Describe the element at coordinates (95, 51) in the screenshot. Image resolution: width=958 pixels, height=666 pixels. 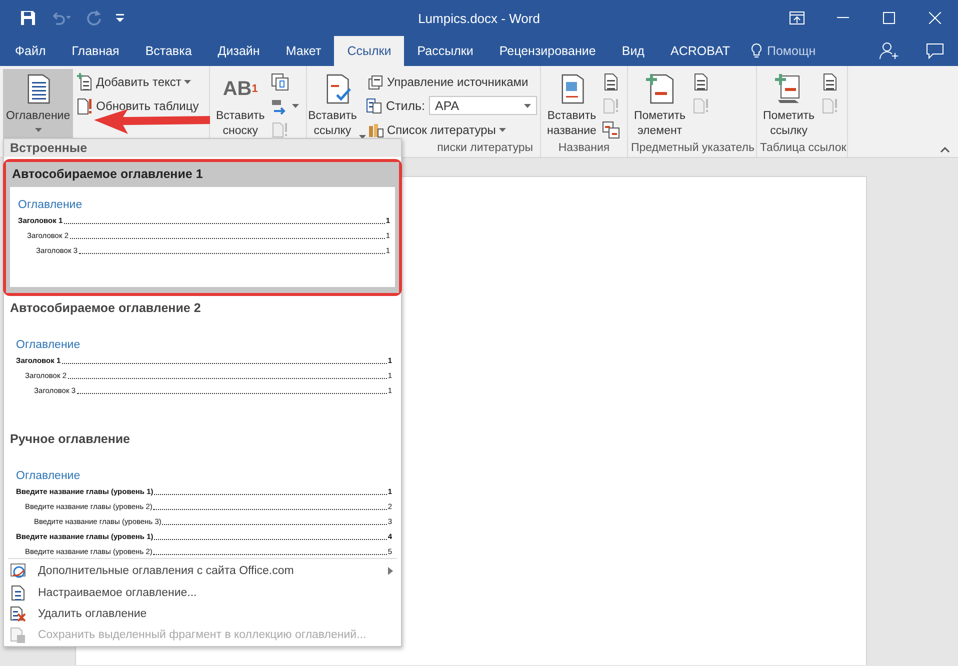
I see `ribbon-tab: Главная` at that location.